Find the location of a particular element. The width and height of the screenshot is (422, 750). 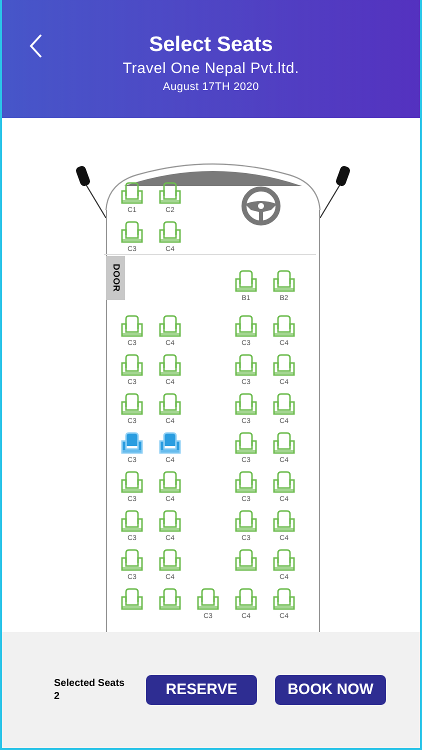

selected-seats-count: 2 is located at coordinates (57, 696).